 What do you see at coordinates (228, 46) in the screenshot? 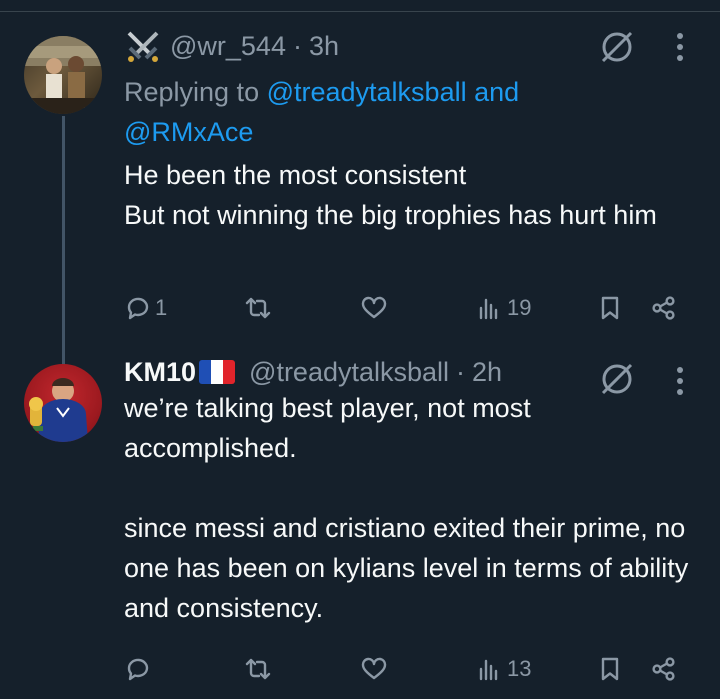
I see `user-handle: @wr_544` at bounding box center [228, 46].